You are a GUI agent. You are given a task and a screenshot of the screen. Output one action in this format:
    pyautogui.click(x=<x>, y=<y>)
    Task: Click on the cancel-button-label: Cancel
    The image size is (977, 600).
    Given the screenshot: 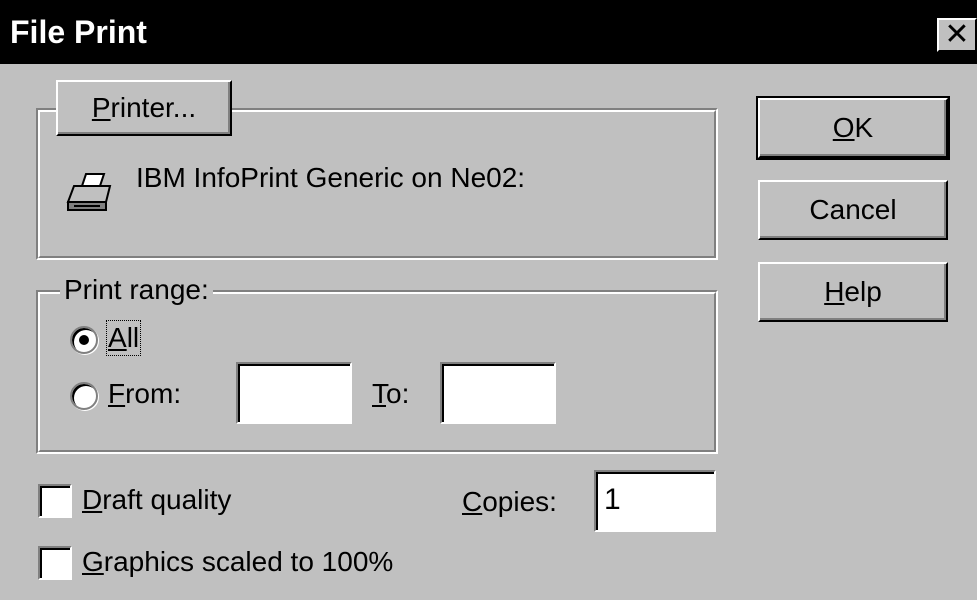 What is the action you would take?
    pyautogui.click(x=853, y=209)
    